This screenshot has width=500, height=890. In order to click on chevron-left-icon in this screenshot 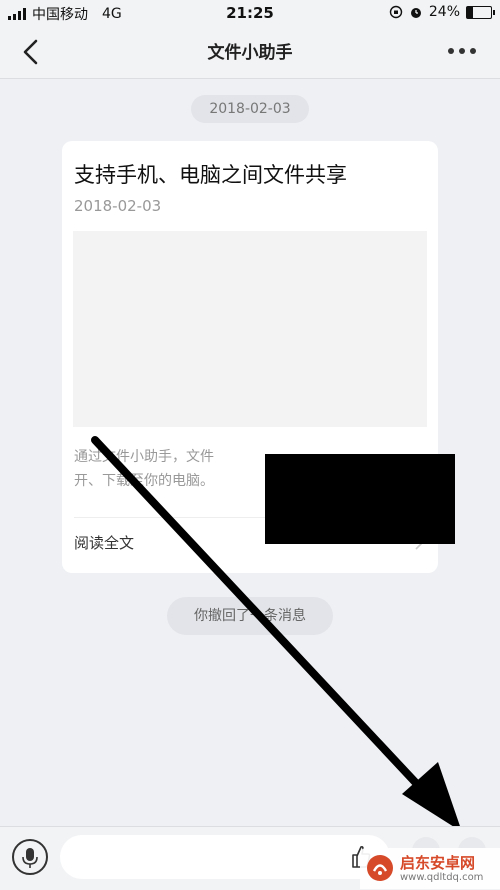, I will do `click(31, 52)`.